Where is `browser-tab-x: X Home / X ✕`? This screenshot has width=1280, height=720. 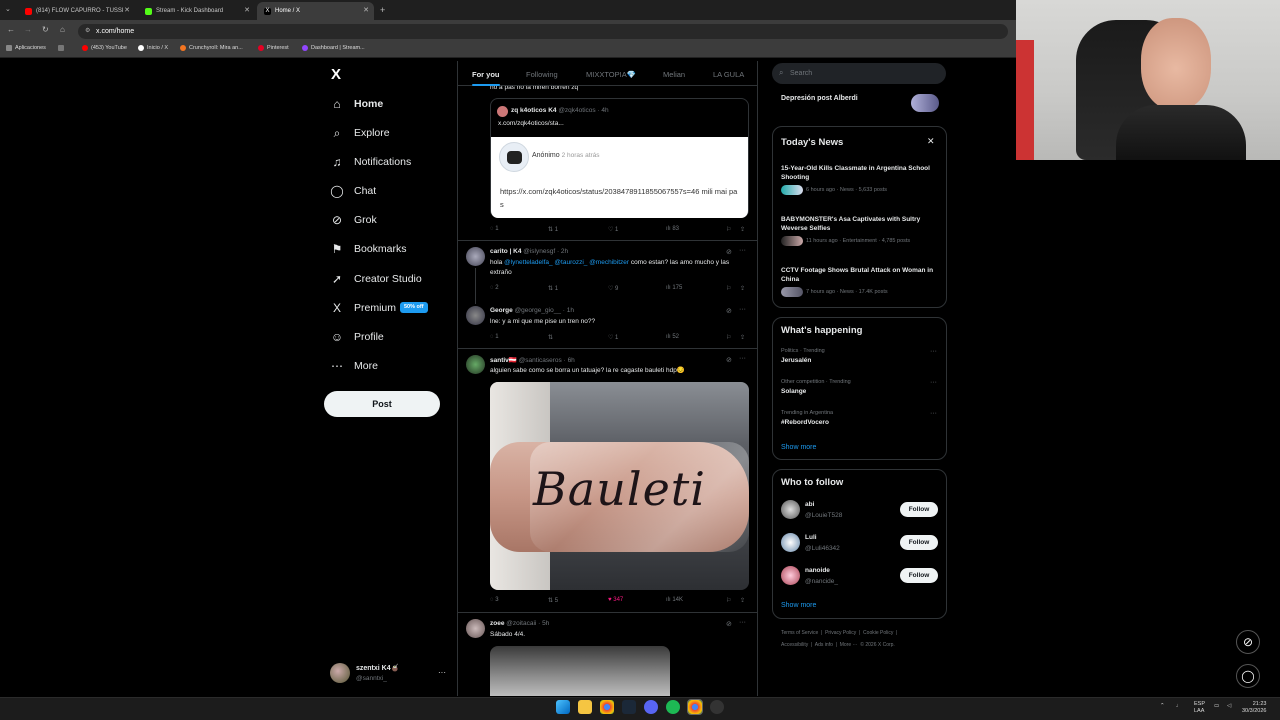 browser-tab-x: X Home / X ✕ is located at coordinates (315, 11).